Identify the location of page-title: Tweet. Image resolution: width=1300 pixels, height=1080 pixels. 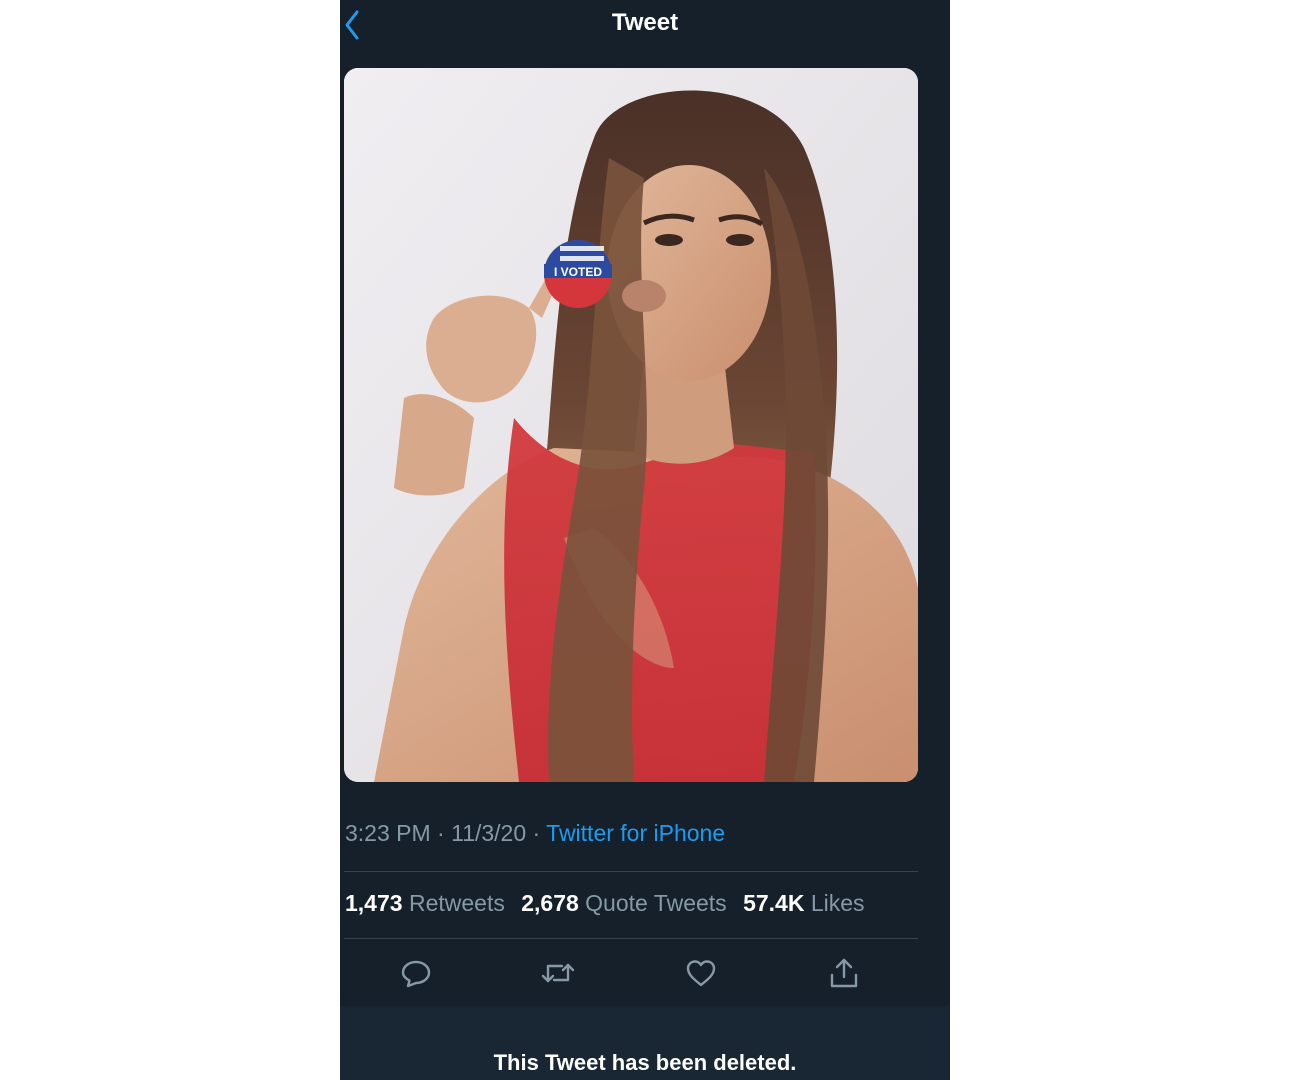
(645, 22).